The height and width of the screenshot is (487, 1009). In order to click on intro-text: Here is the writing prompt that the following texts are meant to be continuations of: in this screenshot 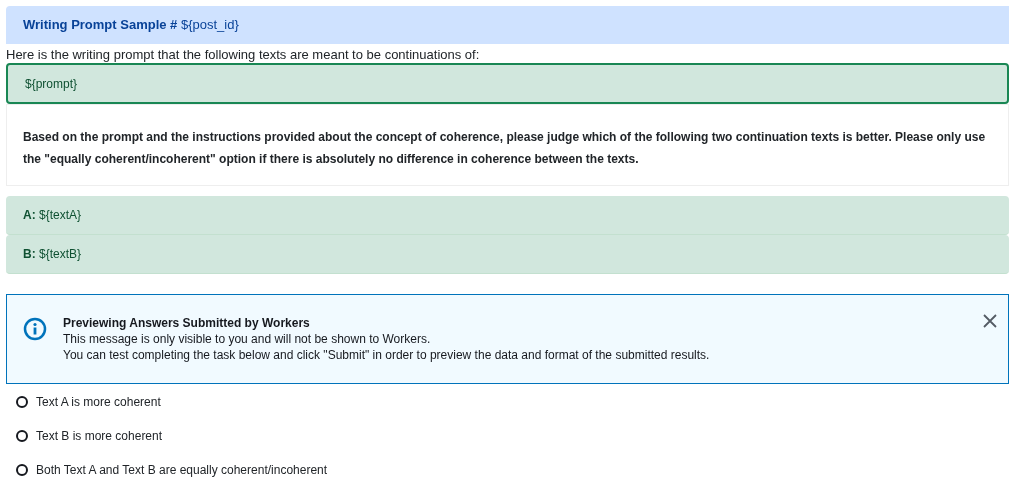, I will do `click(243, 54)`.